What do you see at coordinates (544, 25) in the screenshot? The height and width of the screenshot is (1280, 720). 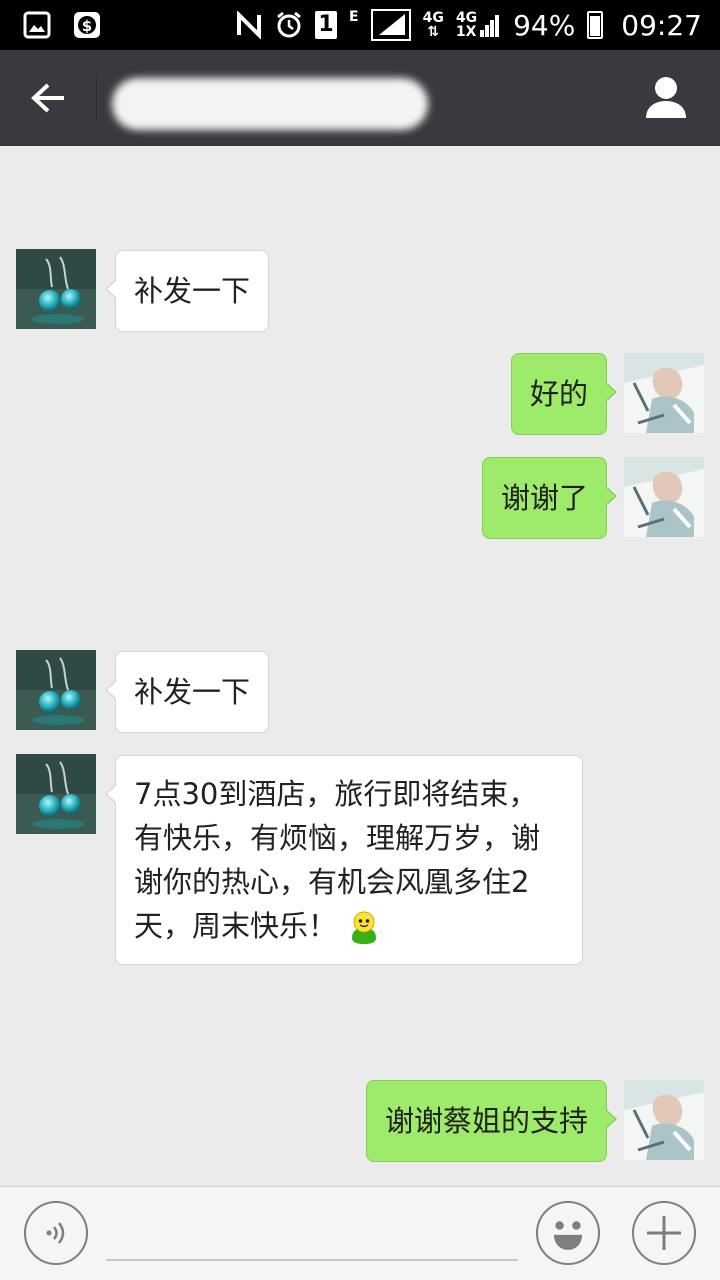 I see `battery-percentage: 94%` at bounding box center [544, 25].